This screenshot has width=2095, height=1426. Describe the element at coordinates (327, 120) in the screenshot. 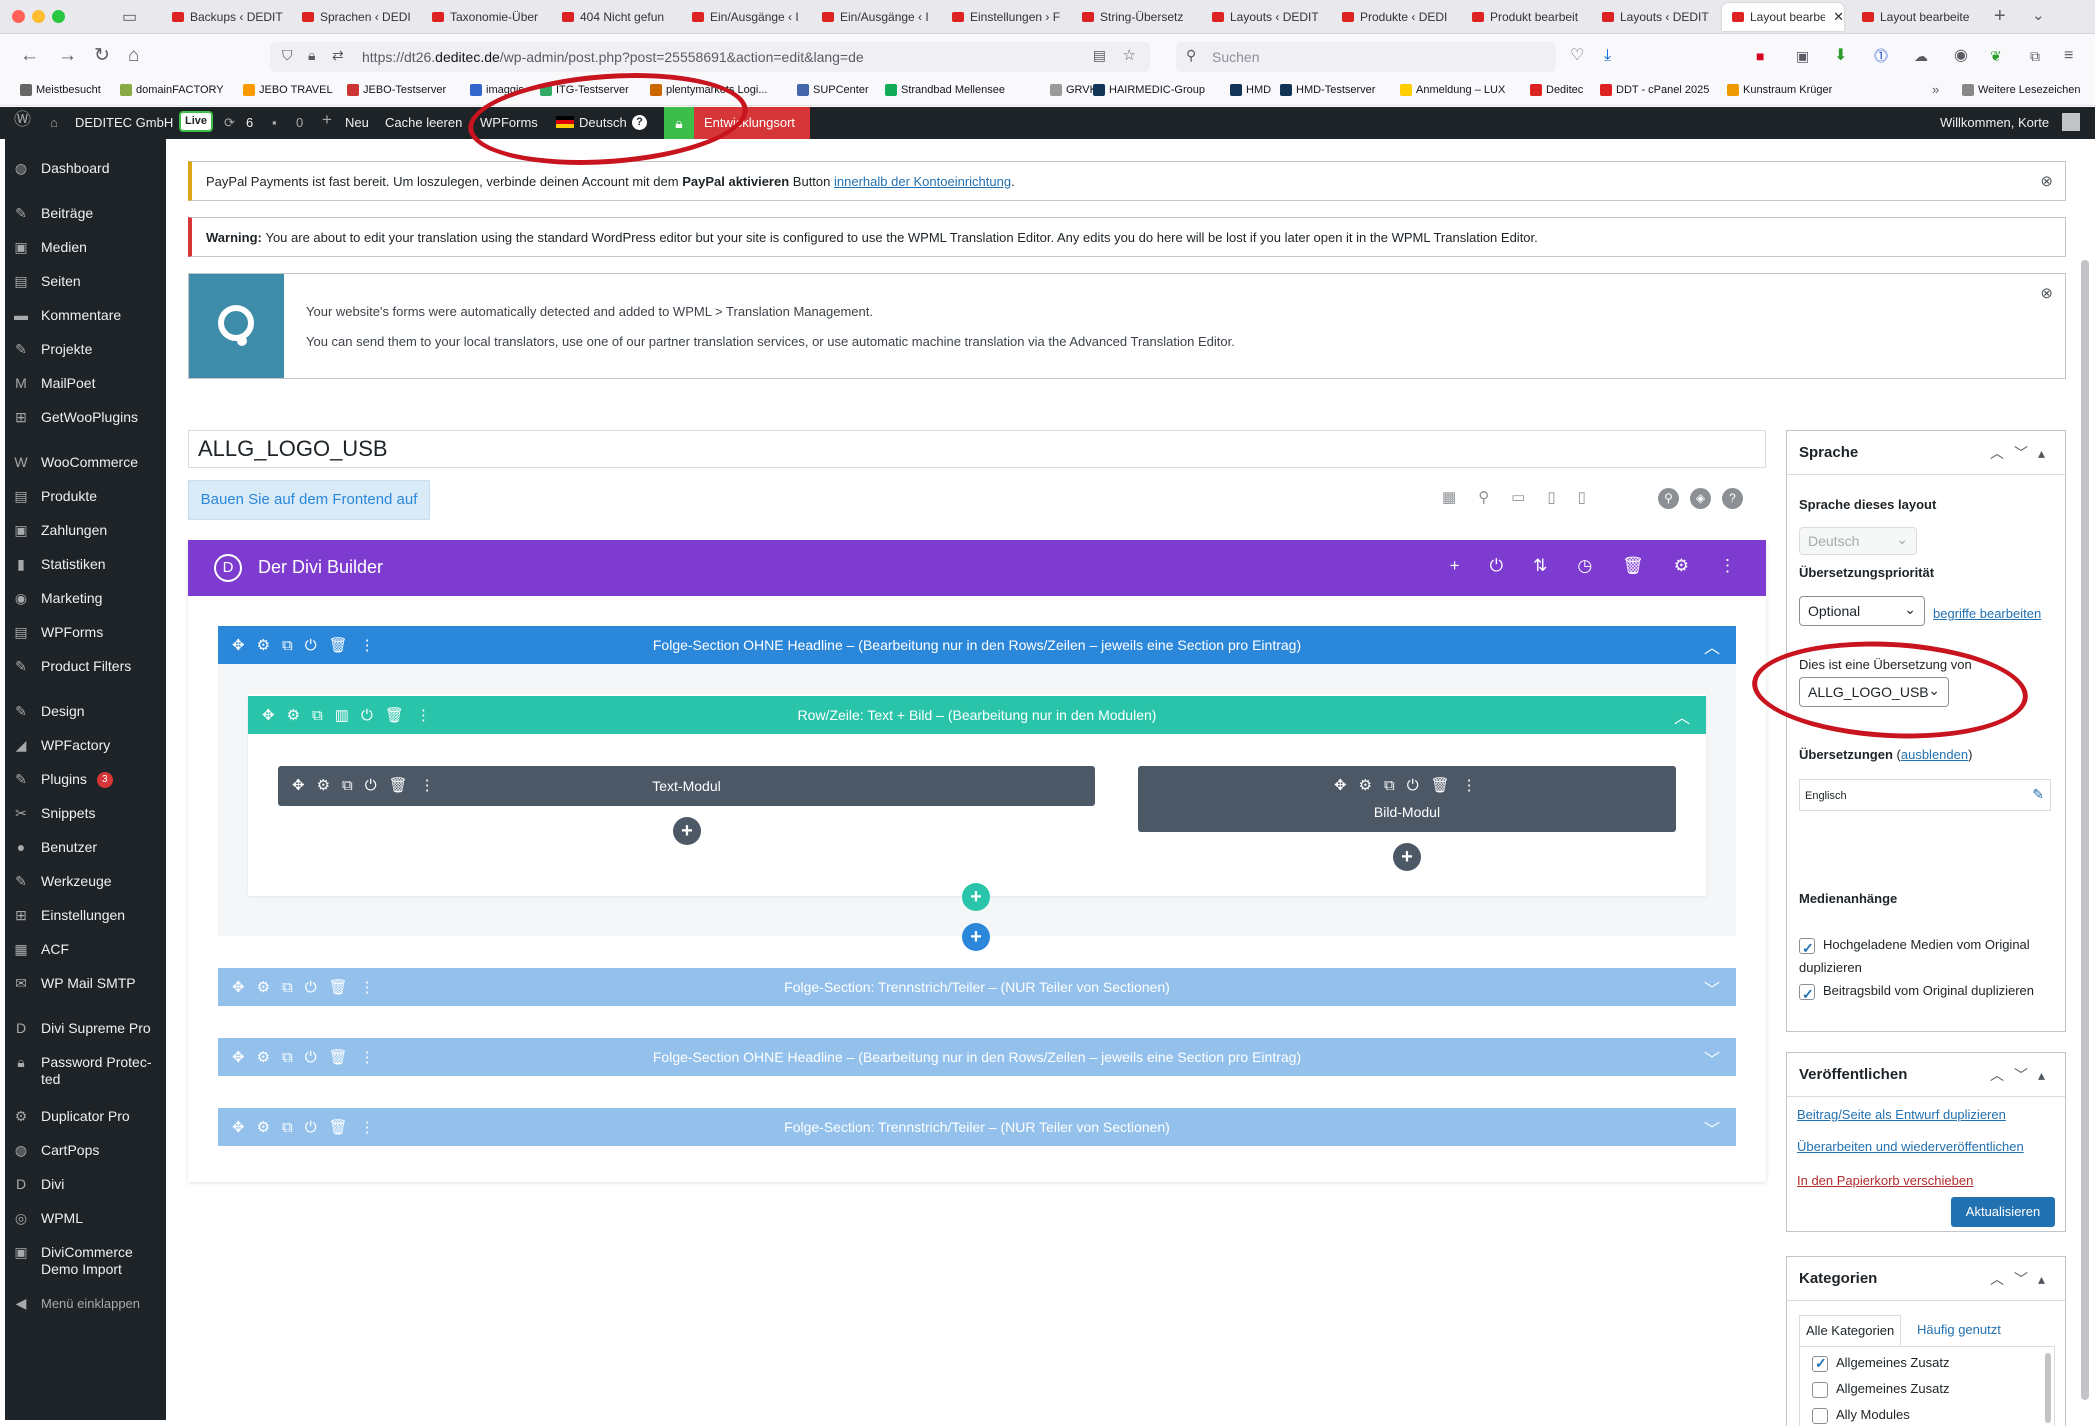

I see `new-plus-icon: +` at that location.